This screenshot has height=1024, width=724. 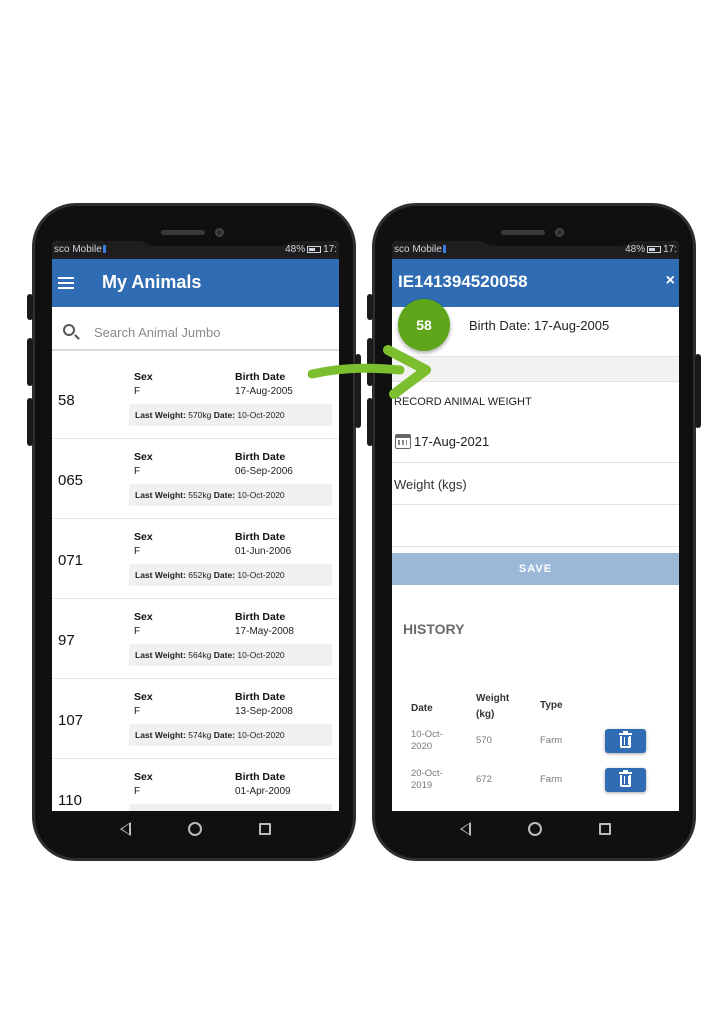 I want to click on date-field: 17-Aug-2021, so click(x=535, y=443).